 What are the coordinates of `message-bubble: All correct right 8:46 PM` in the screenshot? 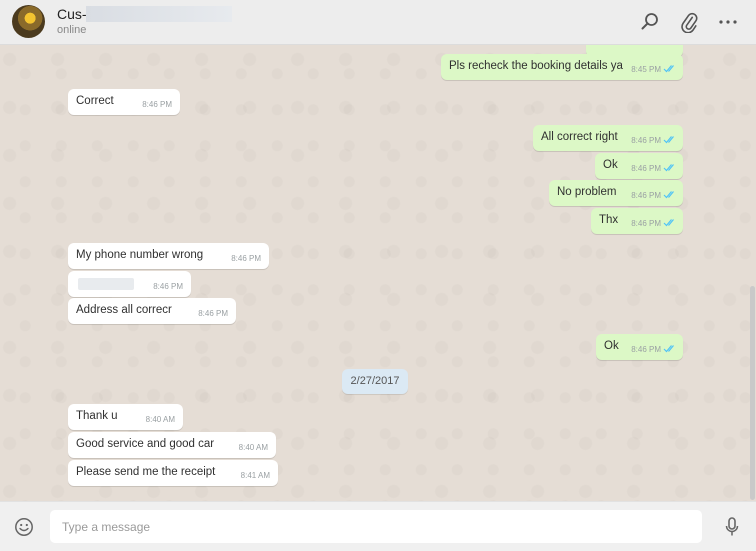 It's located at (608, 138).